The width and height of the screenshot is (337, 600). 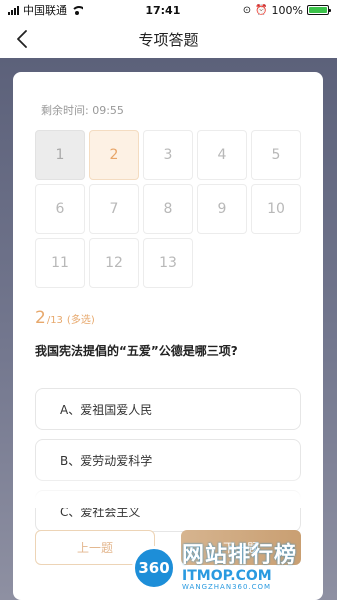 I want to click on status-left: 中国联通, so click(x=45, y=10).